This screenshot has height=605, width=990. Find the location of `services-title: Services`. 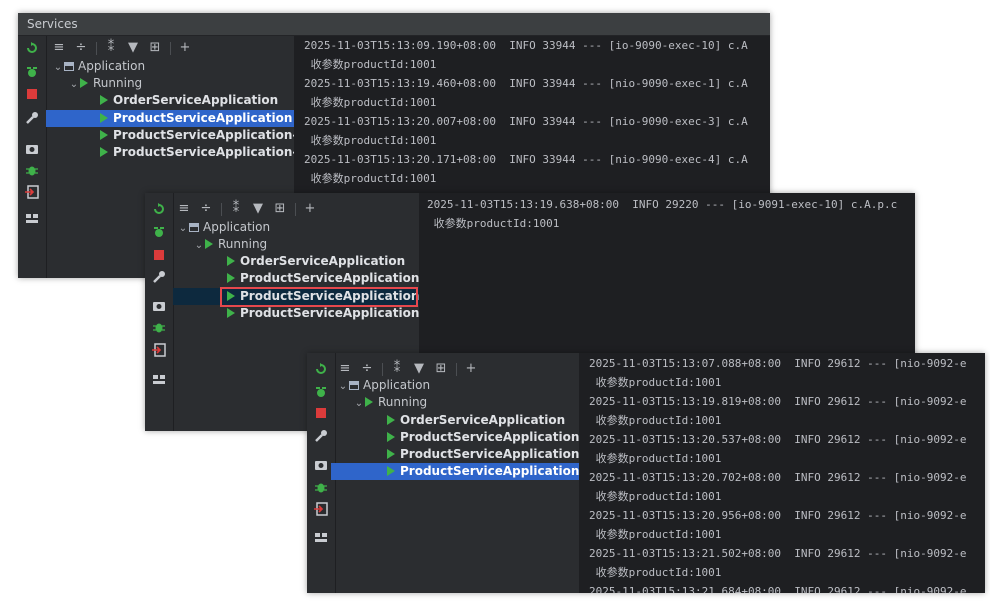

services-title: Services is located at coordinates (394, 24).